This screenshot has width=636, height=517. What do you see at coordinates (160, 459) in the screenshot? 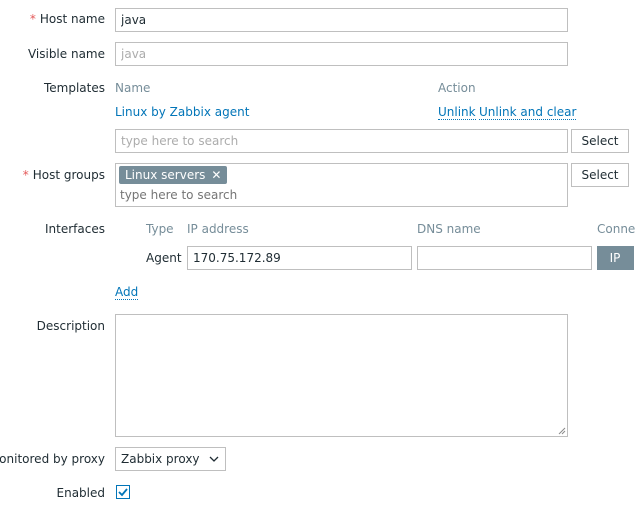
I see `proxy-select-value: Zabbix proxy` at bounding box center [160, 459].